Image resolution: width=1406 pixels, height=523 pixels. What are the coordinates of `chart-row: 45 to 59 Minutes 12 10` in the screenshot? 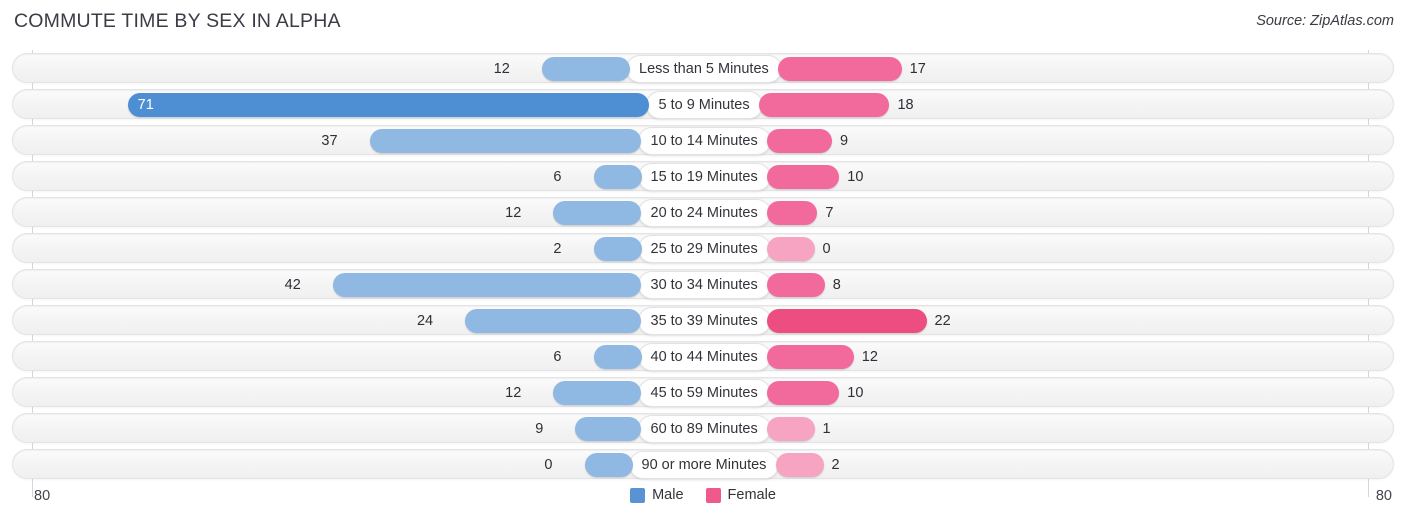 It's located at (703, 392).